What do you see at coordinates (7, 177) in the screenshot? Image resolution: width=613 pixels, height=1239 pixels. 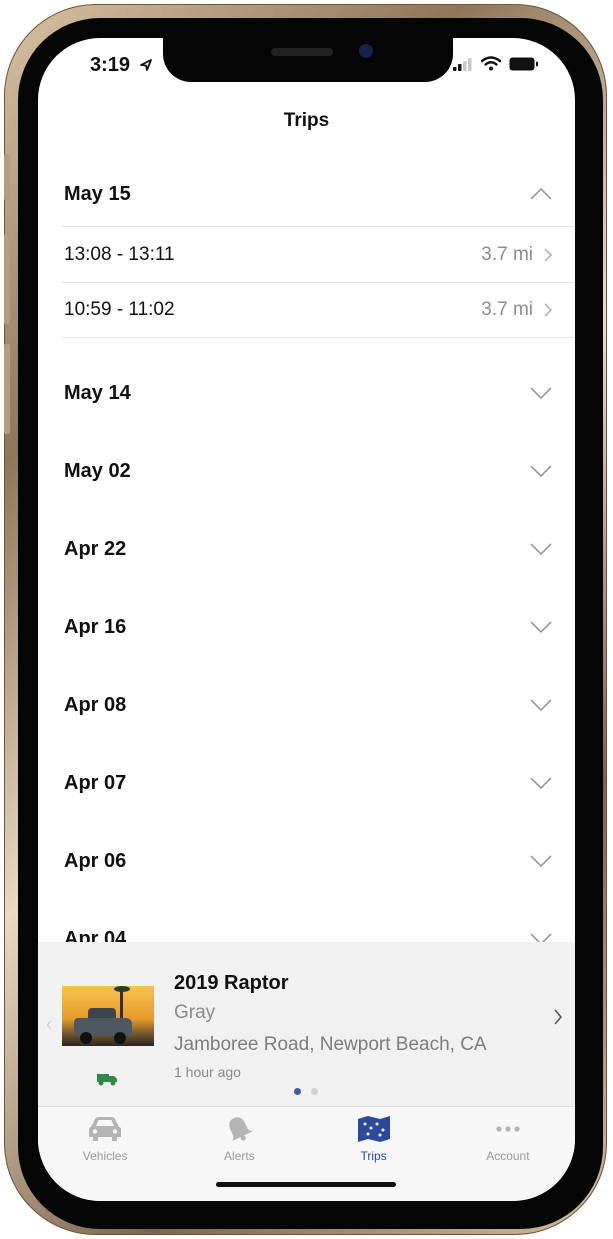 I see `mute-switch` at bounding box center [7, 177].